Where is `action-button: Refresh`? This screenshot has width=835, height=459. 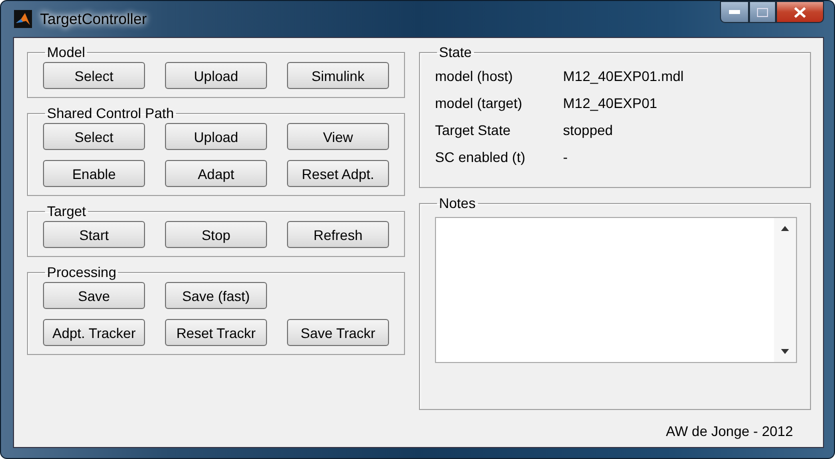 action-button: Refresh is located at coordinates (338, 234).